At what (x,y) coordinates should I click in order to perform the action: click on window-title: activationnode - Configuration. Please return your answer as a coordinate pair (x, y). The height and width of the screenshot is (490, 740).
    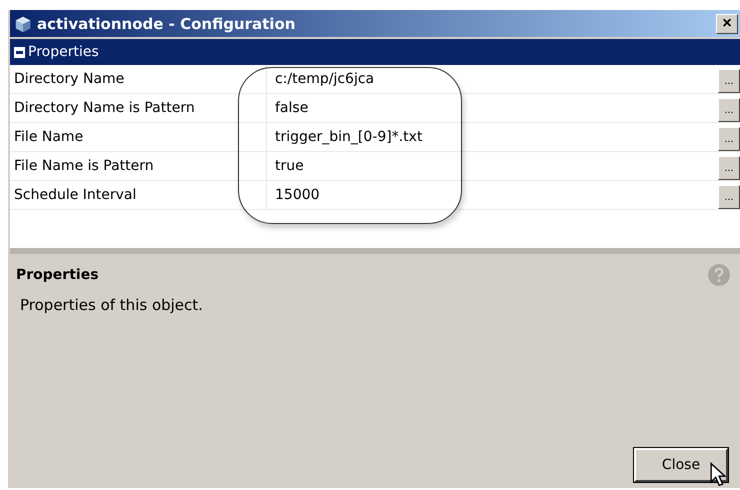
    Looking at the image, I should click on (166, 23).